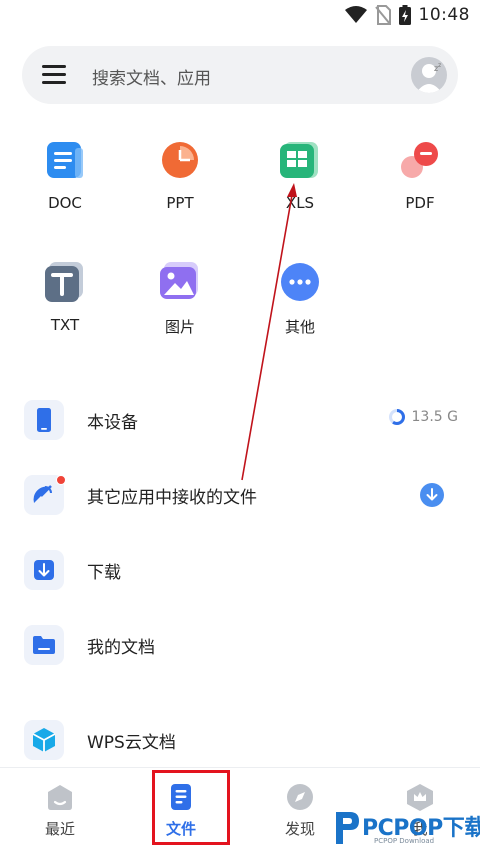  What do you see at coordinates (61, 480) in the screenshot?
I see `notification-badge` at bounding box center [61, 480].